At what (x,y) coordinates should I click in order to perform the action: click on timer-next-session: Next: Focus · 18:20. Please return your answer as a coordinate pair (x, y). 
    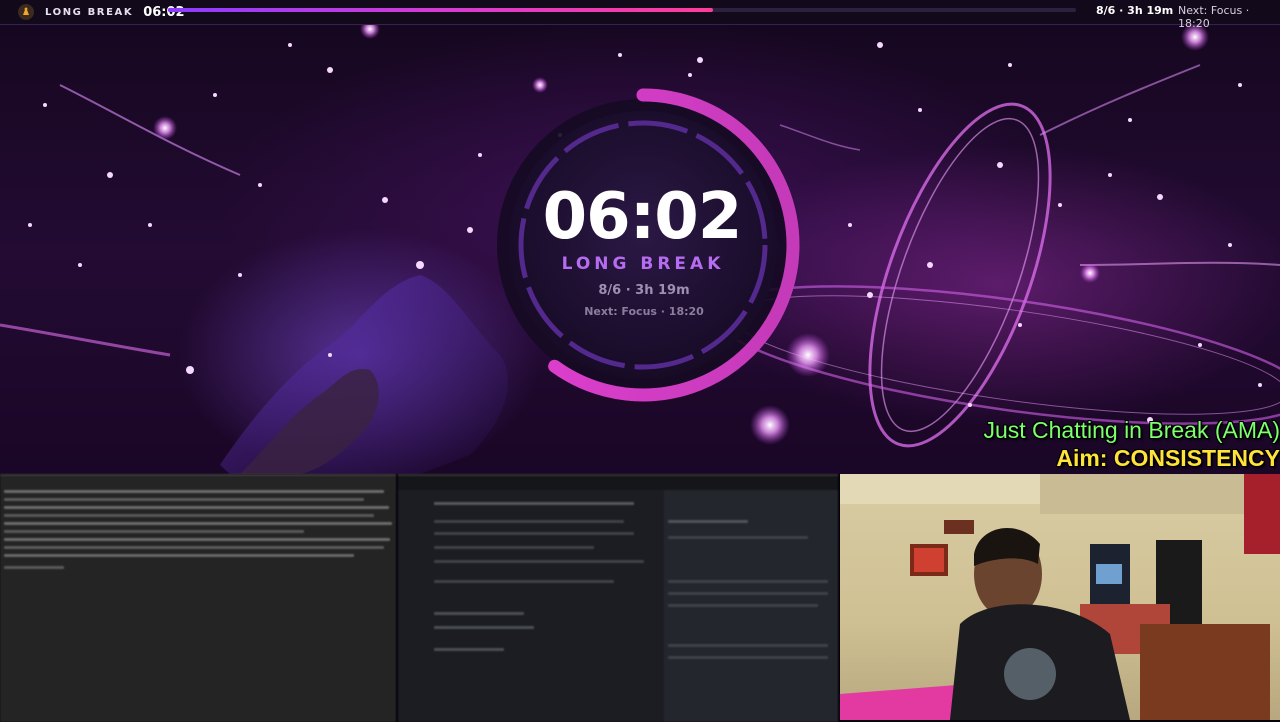
    Looking at the image, I should click on (644, 311).